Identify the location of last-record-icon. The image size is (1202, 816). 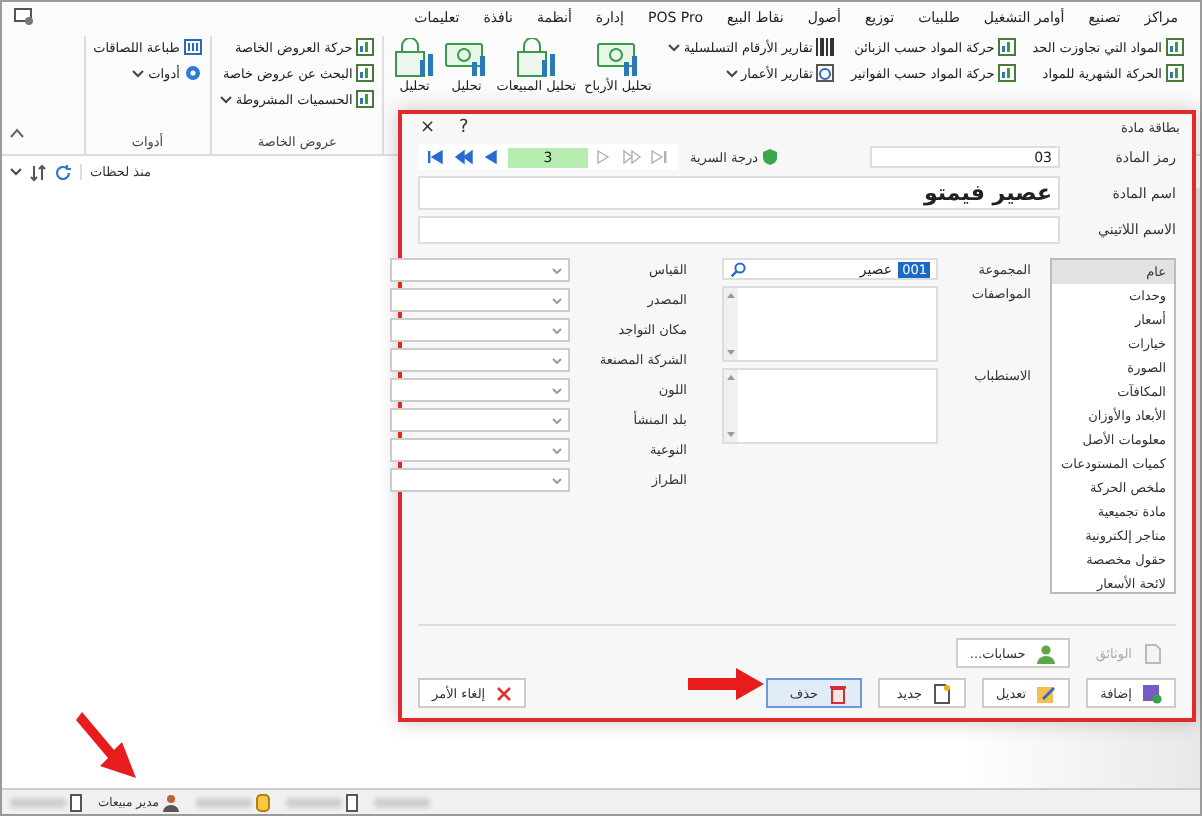
(660, 157).